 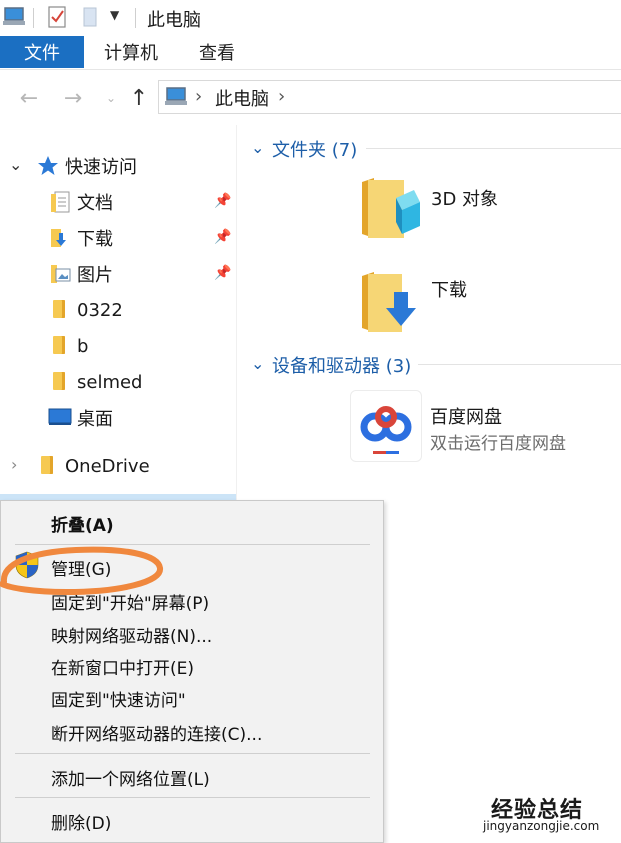 What do you see at coordinates (95, 238) in the screenshot?
I see `nav-item-downloads: 下载` at bounding box center [95, 238].